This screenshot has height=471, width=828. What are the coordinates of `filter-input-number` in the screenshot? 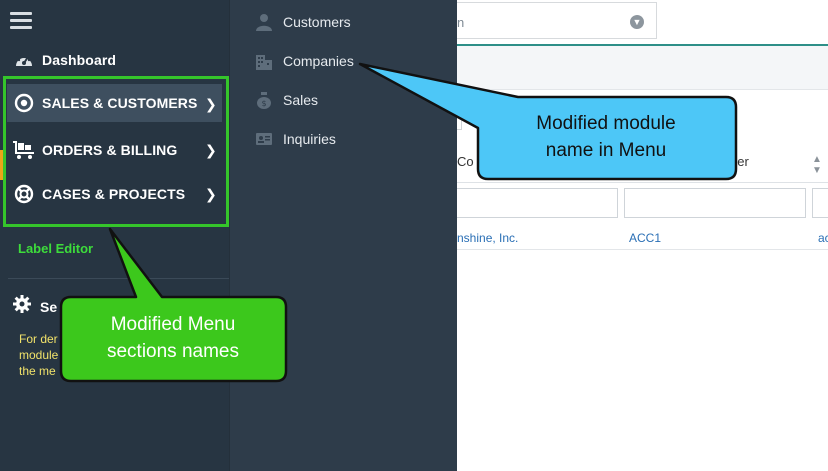 It's located at (715, 203).